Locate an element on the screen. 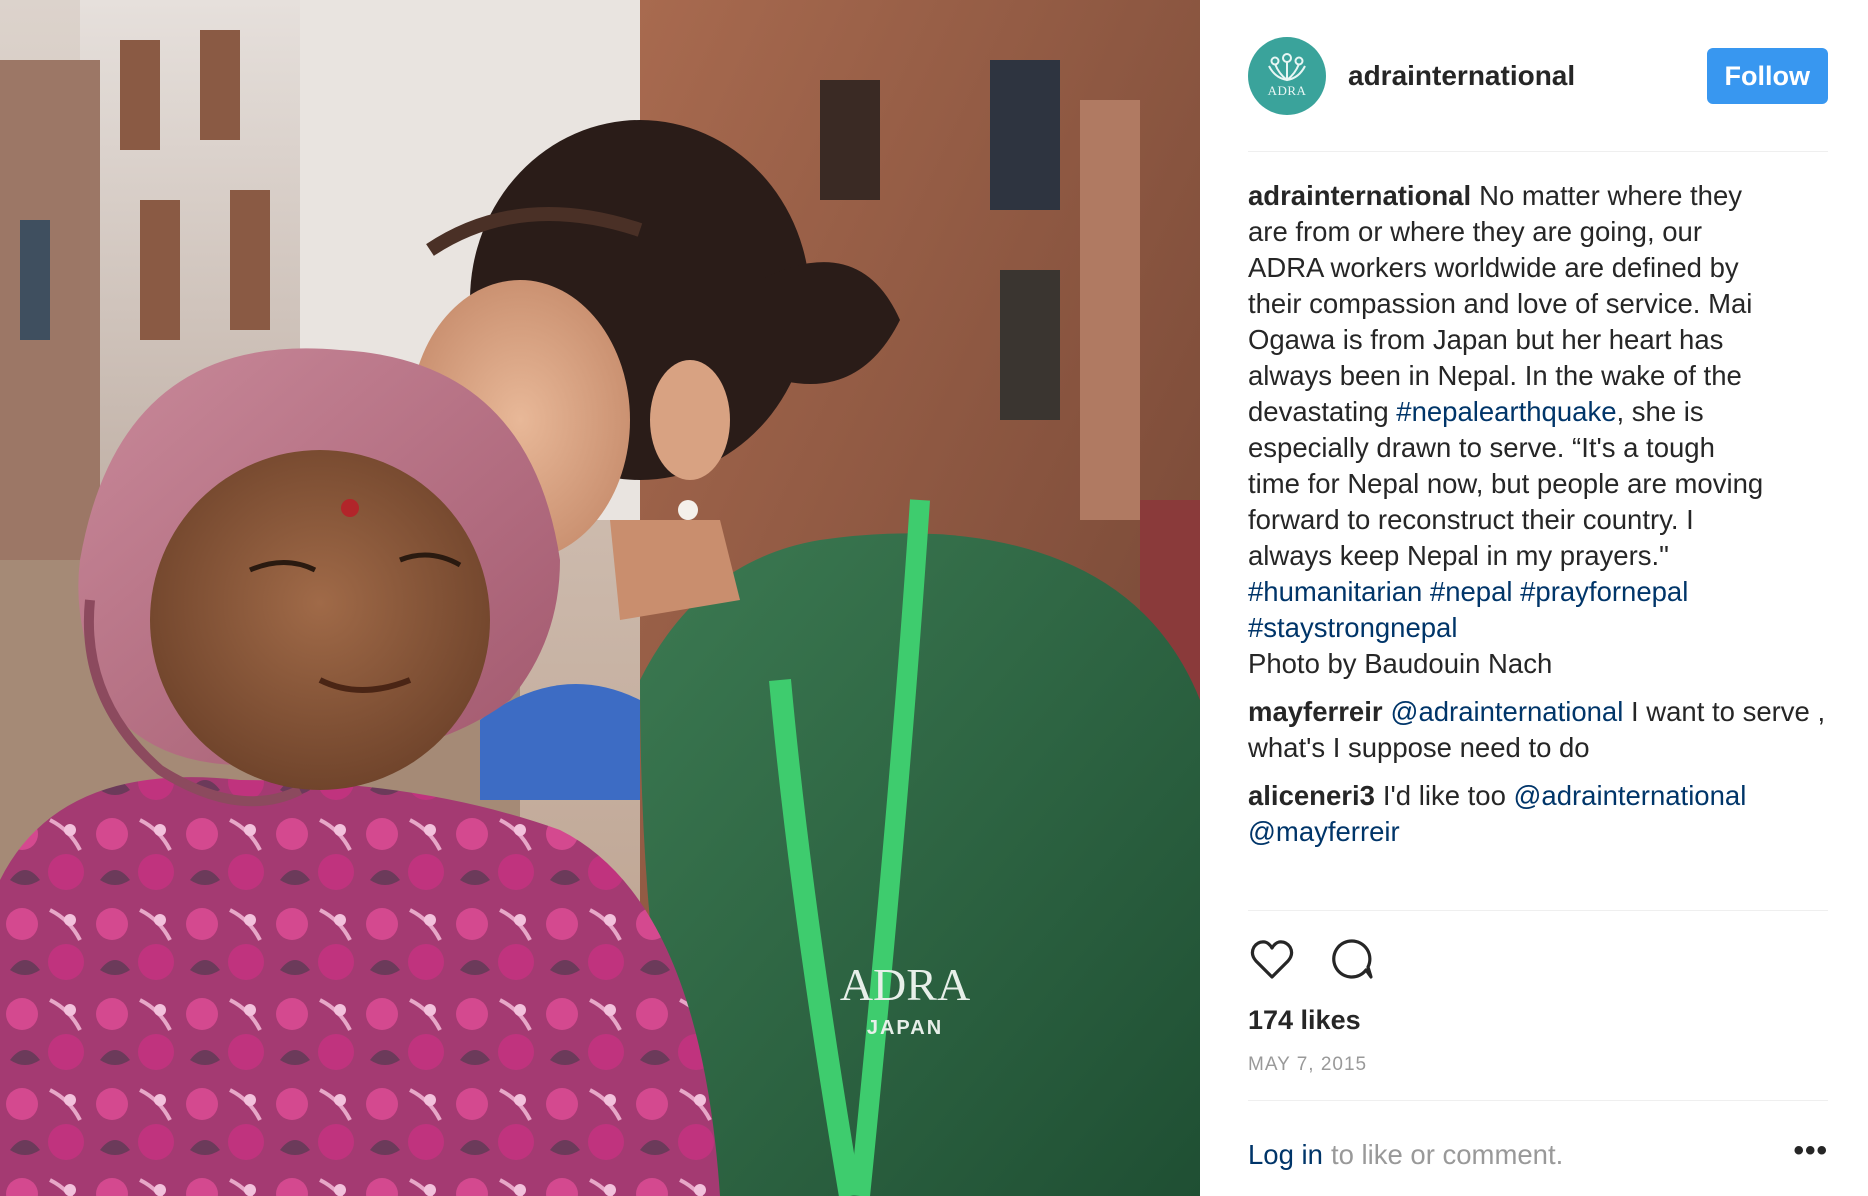 This screenshot has width=1868, height=1196. caption-line-6: always been in Nepal. In the wake of the is located at coordinates (1495, 375).